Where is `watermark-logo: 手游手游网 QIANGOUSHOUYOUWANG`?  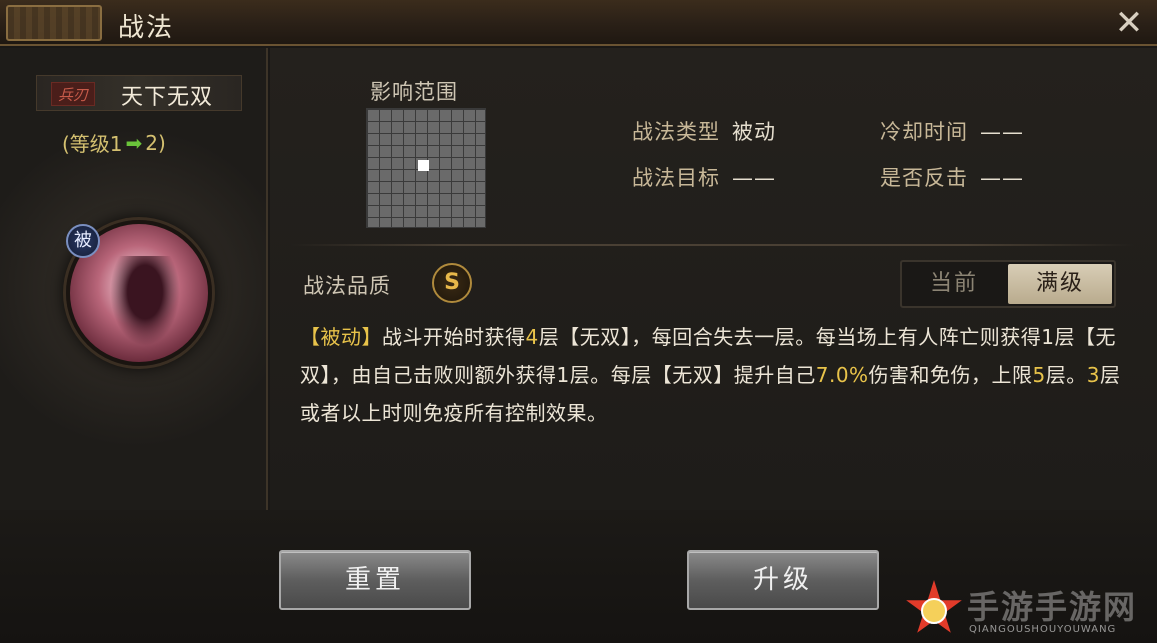 watermark-logo: 手游手游网 QIANGOUSHOUYOUWANG is located at coordinates (1029, 610).